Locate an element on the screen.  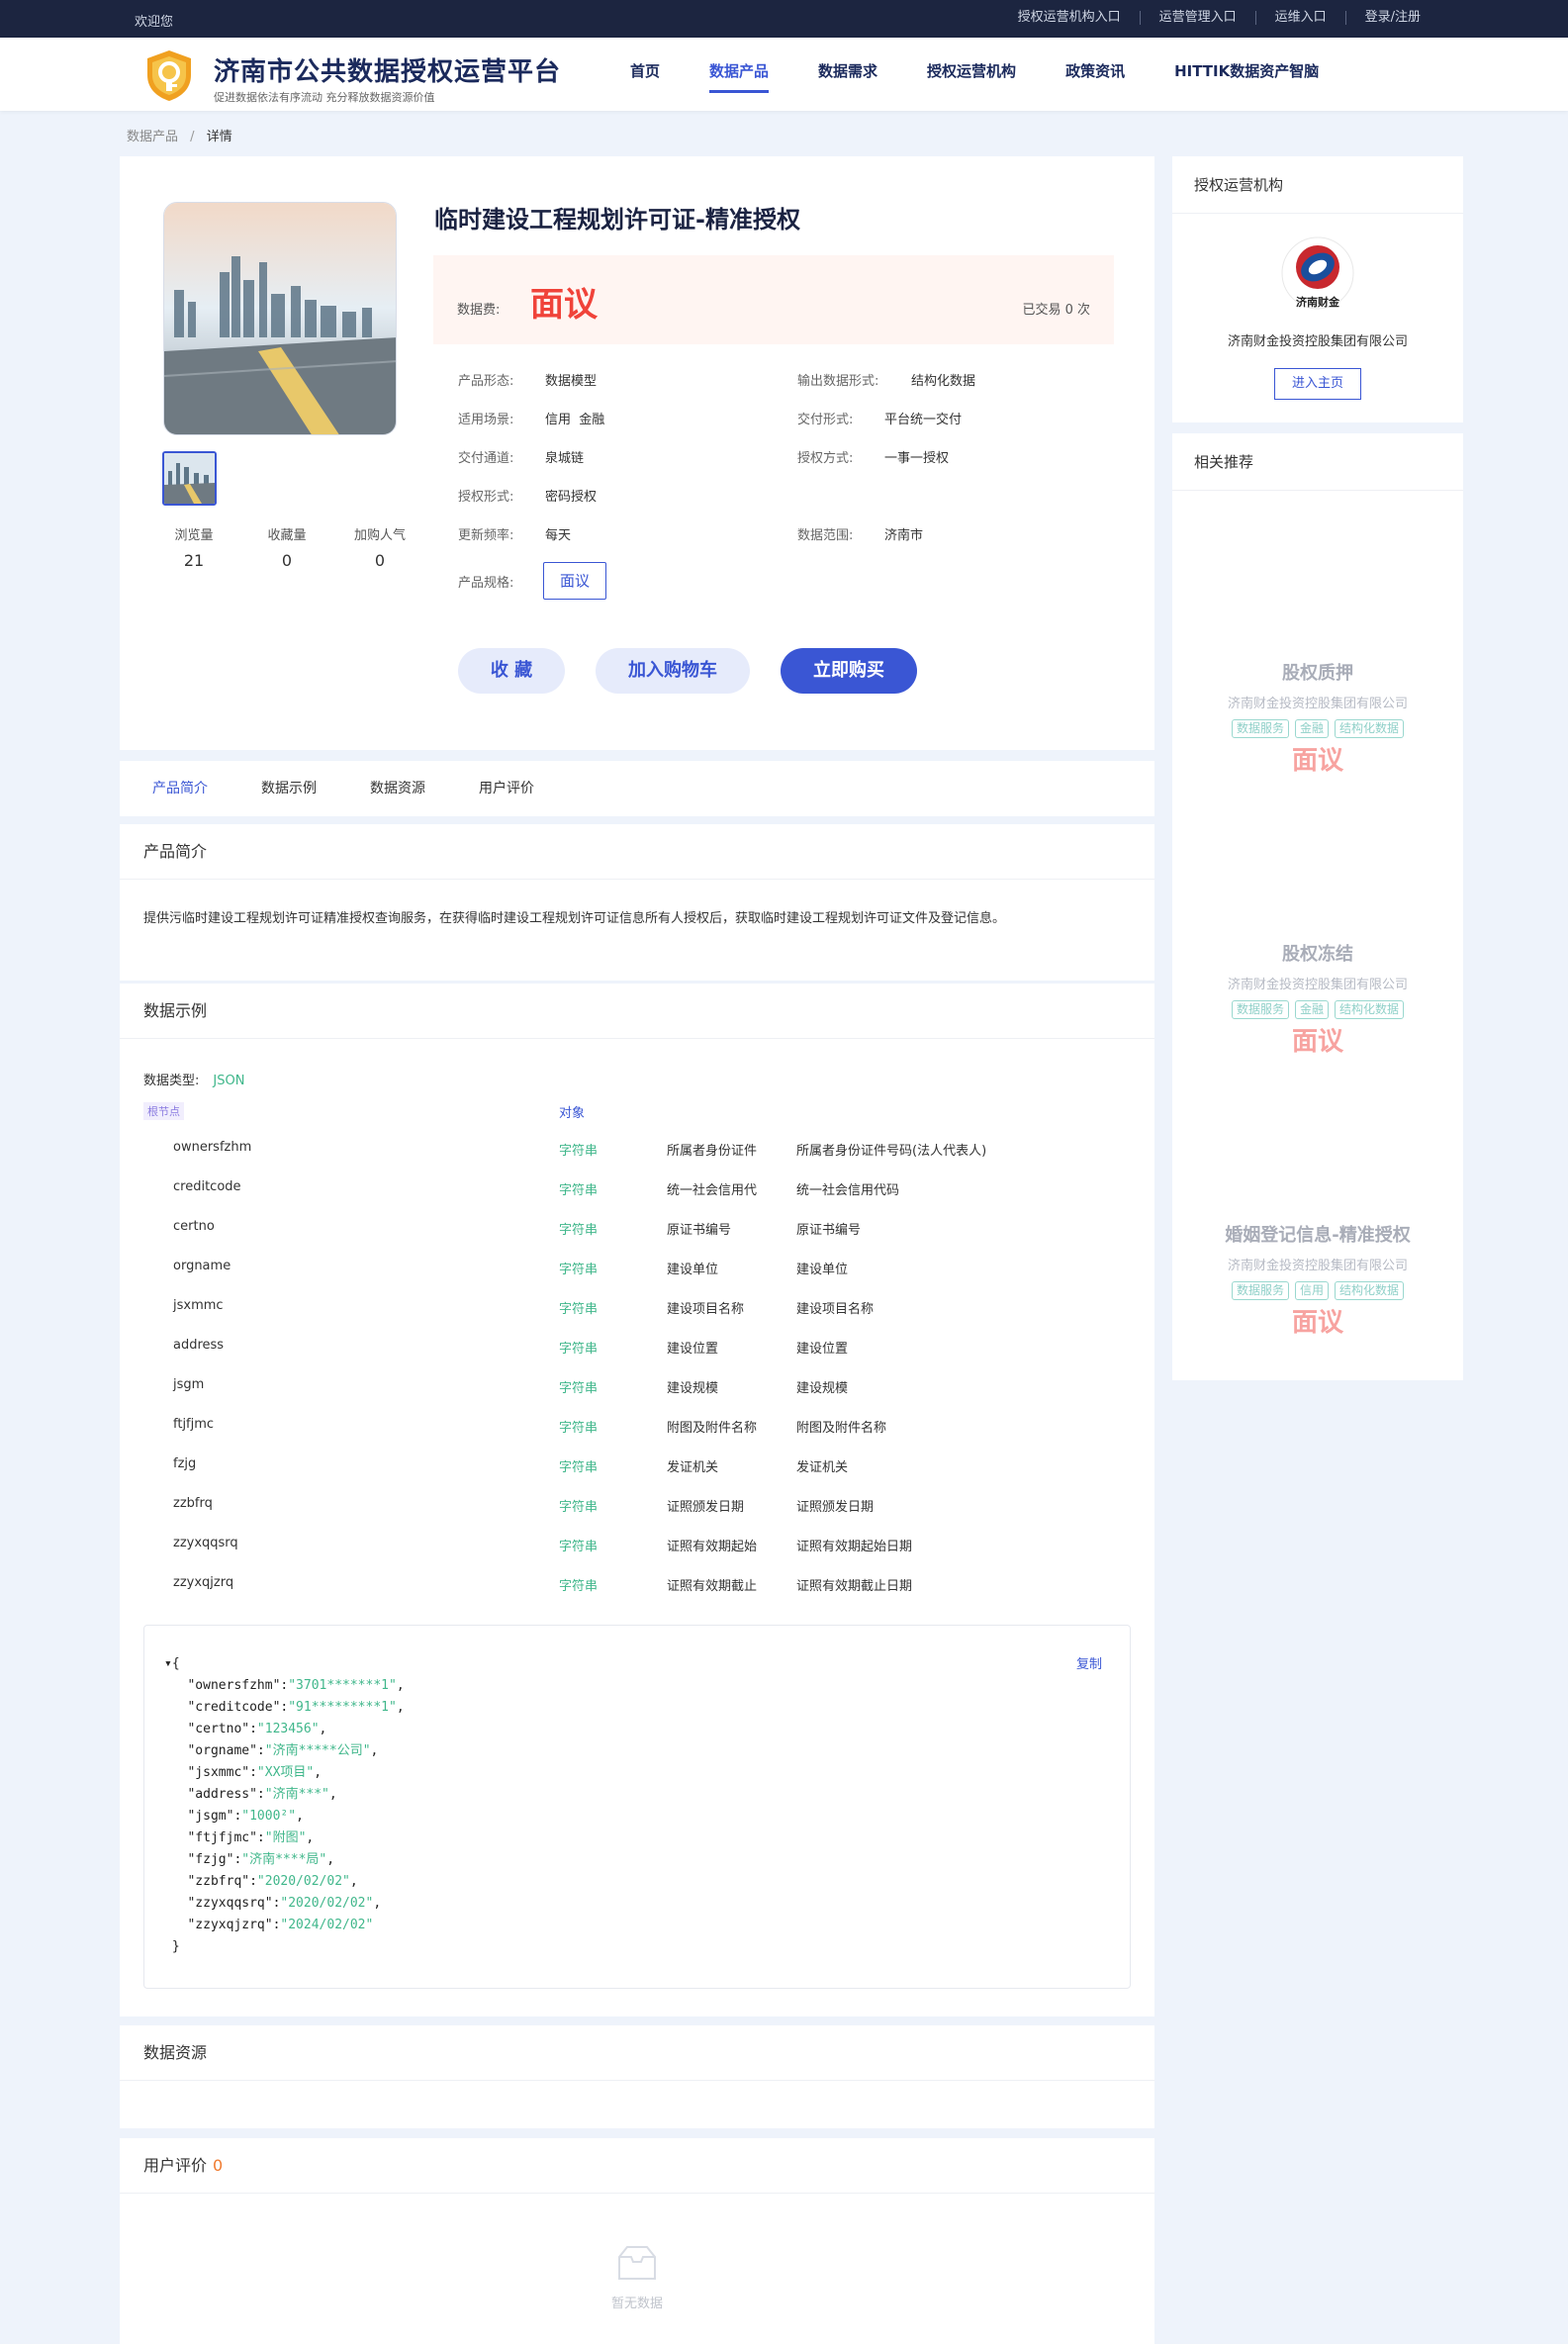
recommend-org: 济南财金投资控股集团有限公司 is located at coordinates (1317, 704).